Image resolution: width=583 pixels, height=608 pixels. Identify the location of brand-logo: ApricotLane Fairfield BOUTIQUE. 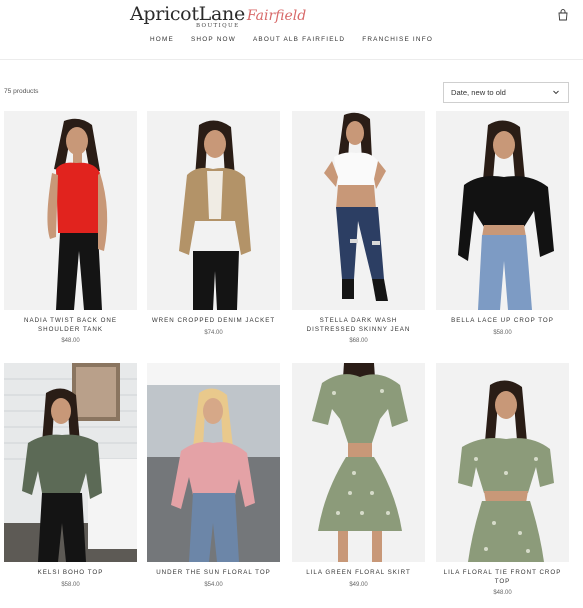
(218, 16).